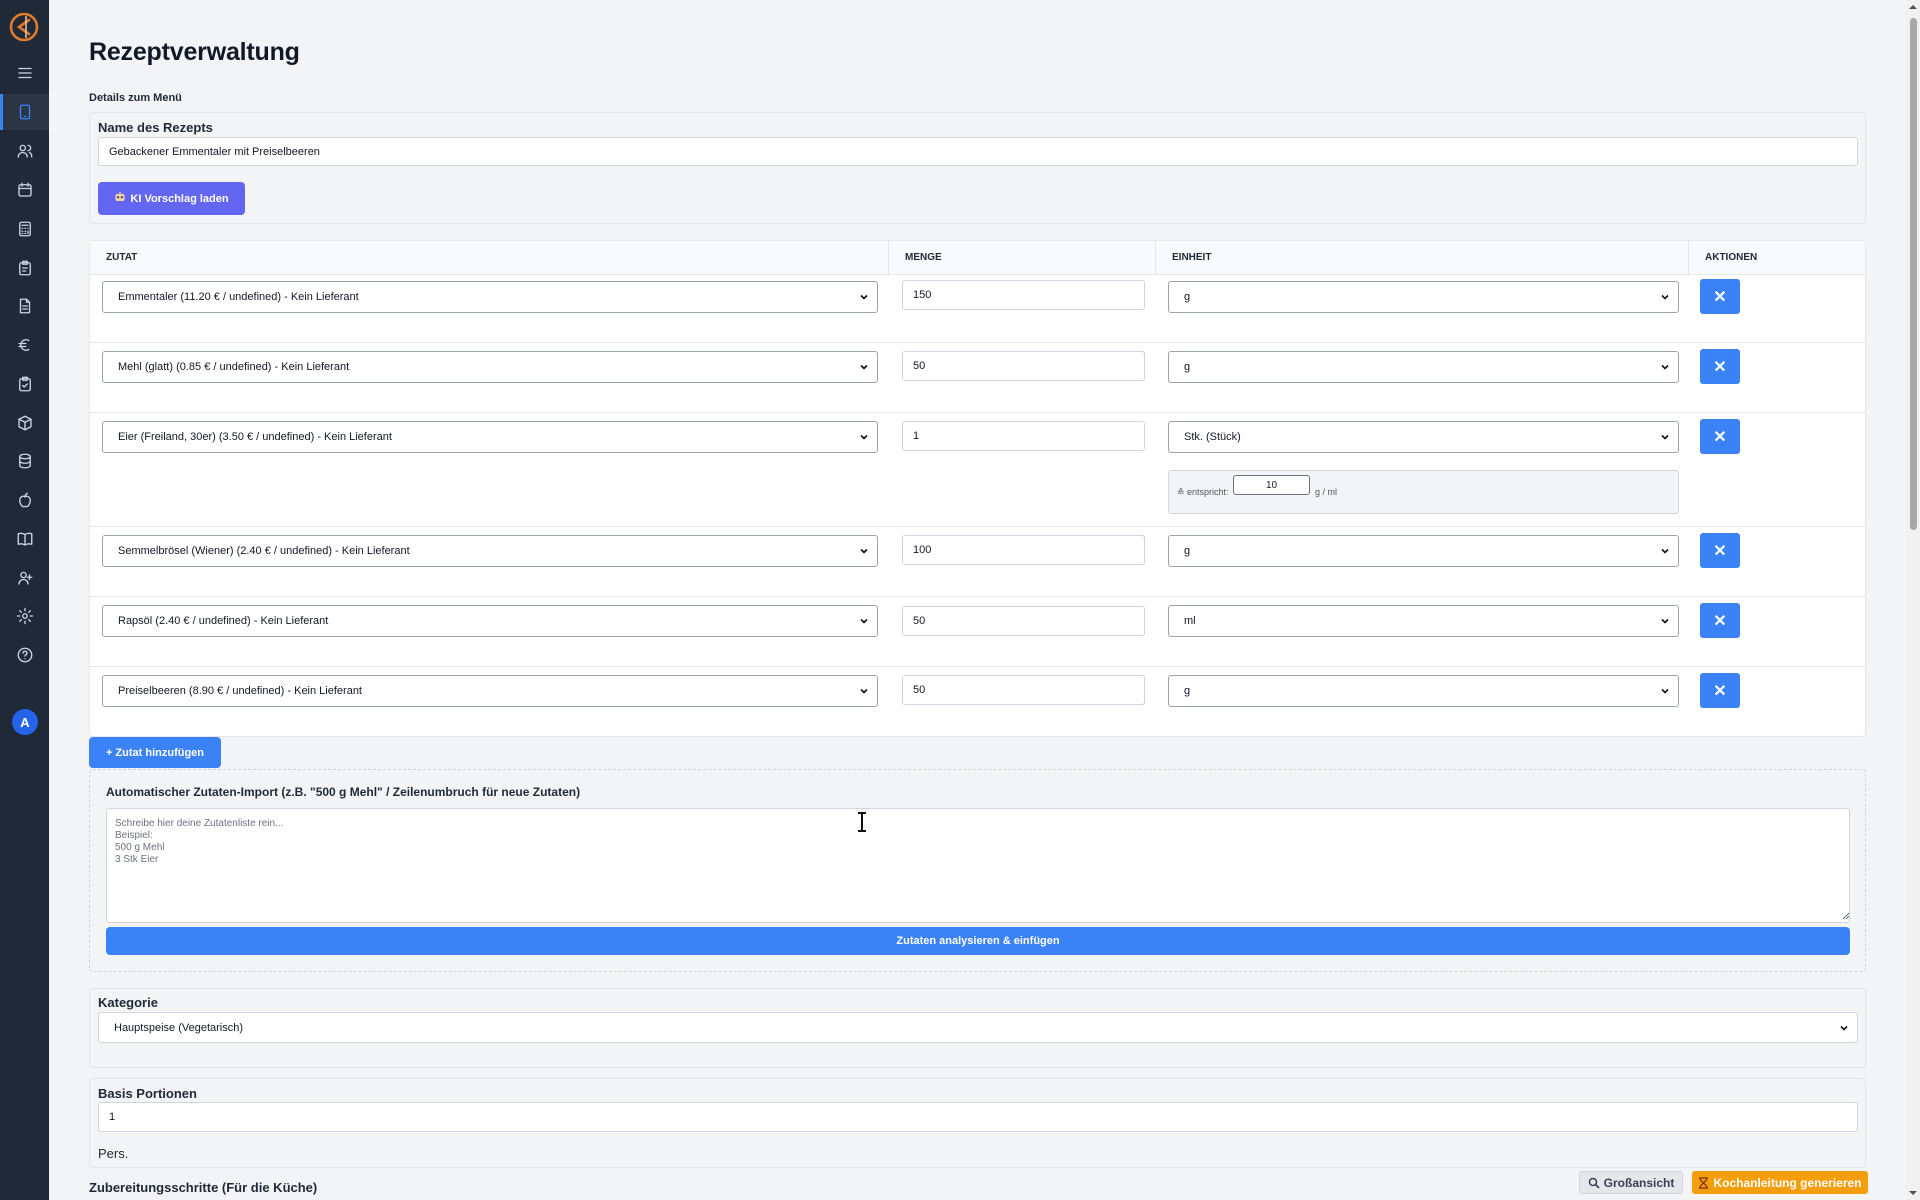  I want to click on column-header-quantity: MENGE, so click(1021, 258).